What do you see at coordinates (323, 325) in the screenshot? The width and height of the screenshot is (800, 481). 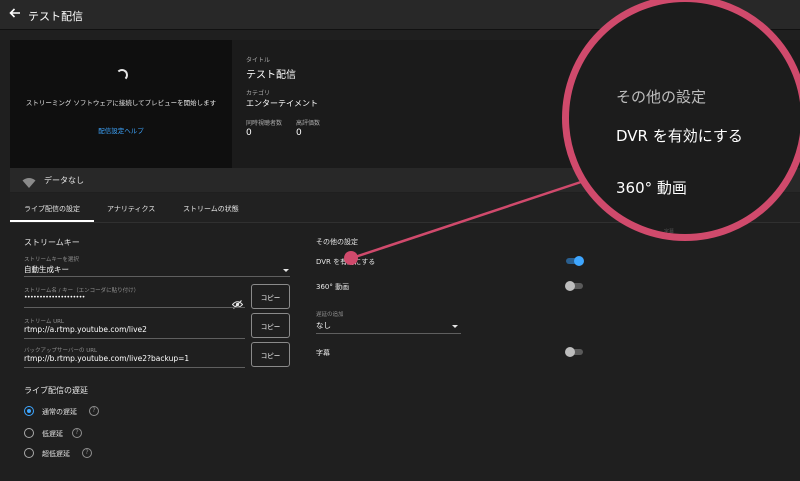 I see `delay-value: なし` at bounding box center [323, 325].